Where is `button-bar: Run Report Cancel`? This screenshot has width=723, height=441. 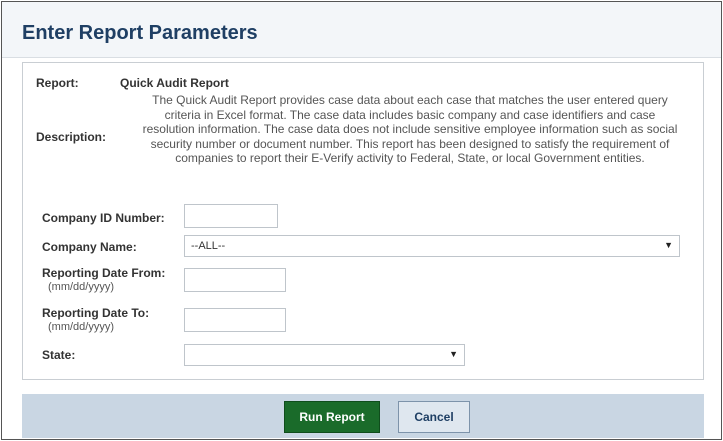
button-bar: Run Report Cancel is located at coordinates (363, 416).